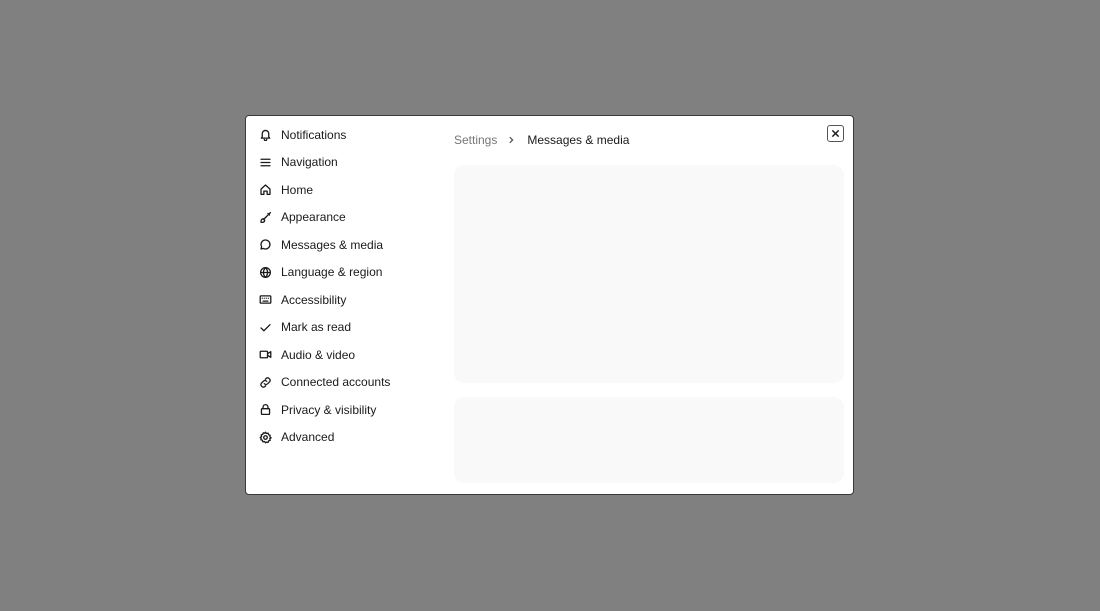  I want to click on sidebar-item-label: Home, so click(297, 189).